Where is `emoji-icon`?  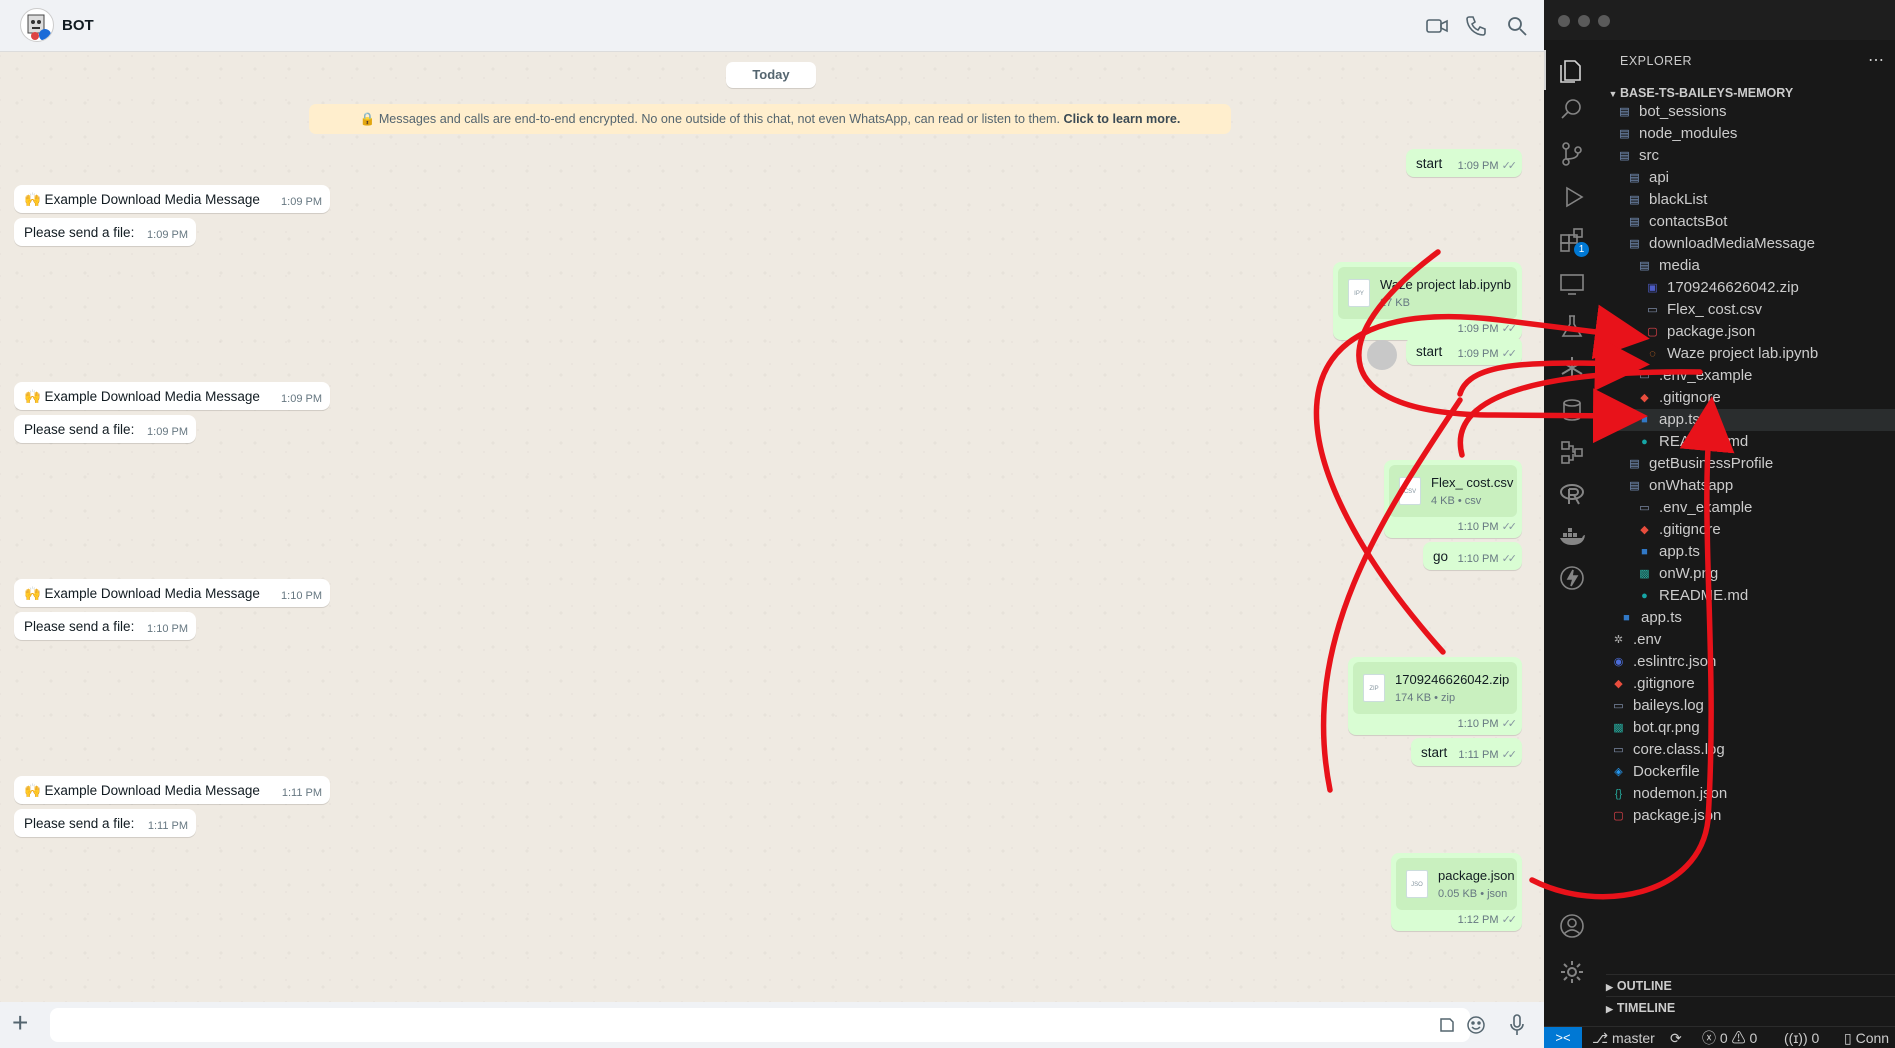
emoji-icon is located at coordinates (1476, 1027).